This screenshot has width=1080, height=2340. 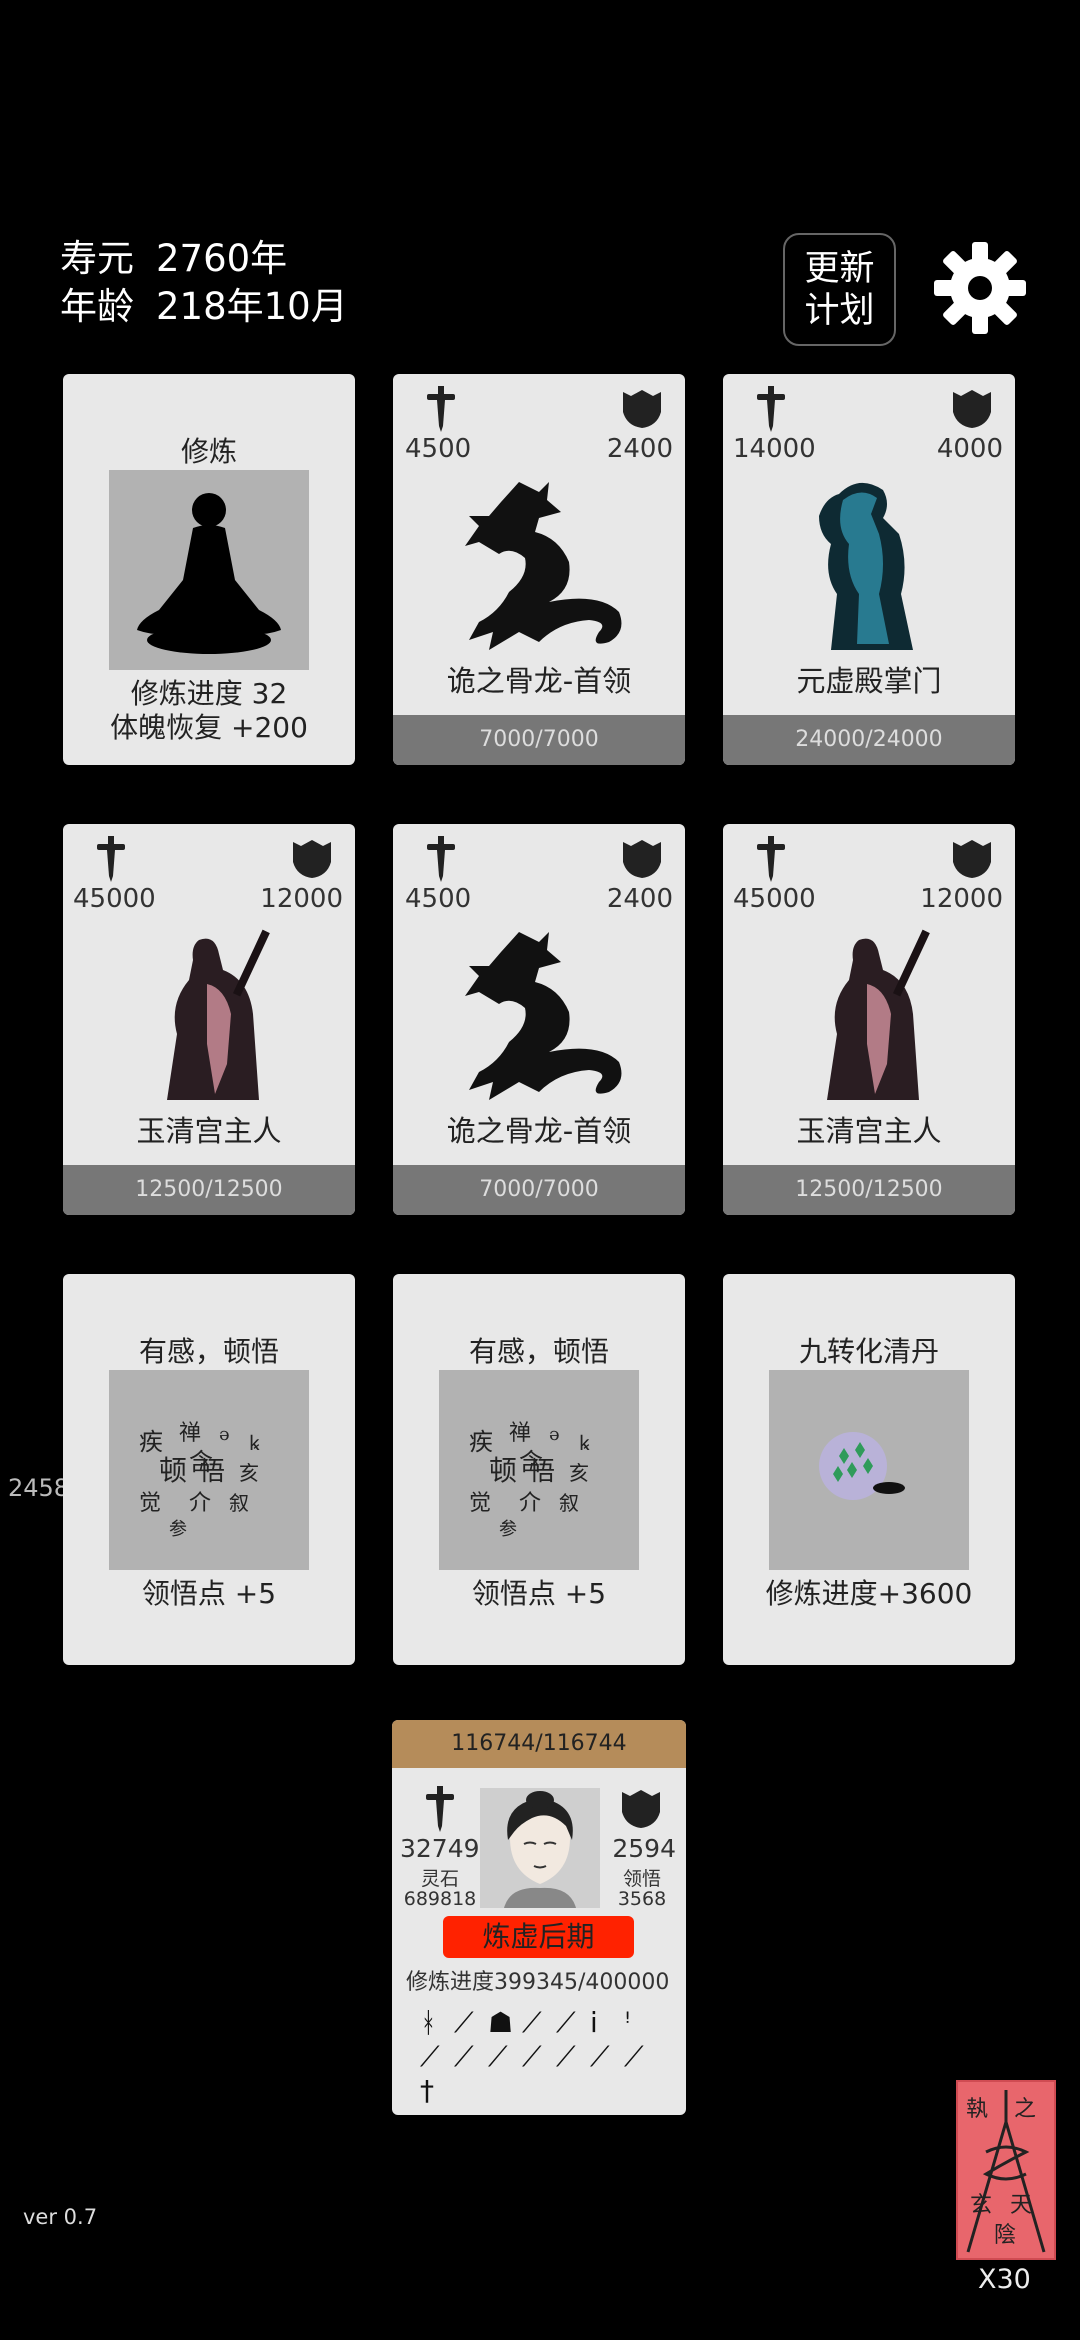 What do you see at coordinates (539, 740) in the screenshot?
I see `enemy-hp-bar: 7000/7000` at bounding box center [539, 740].